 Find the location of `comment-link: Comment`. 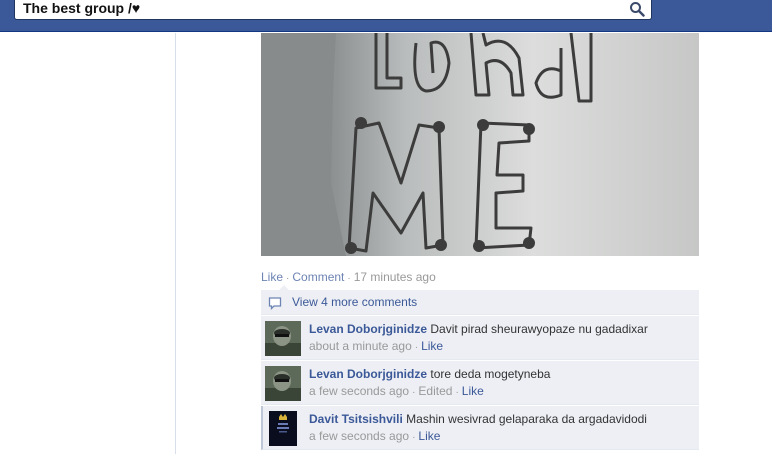

comment-link: Comment is located at coordinates (318, 277).